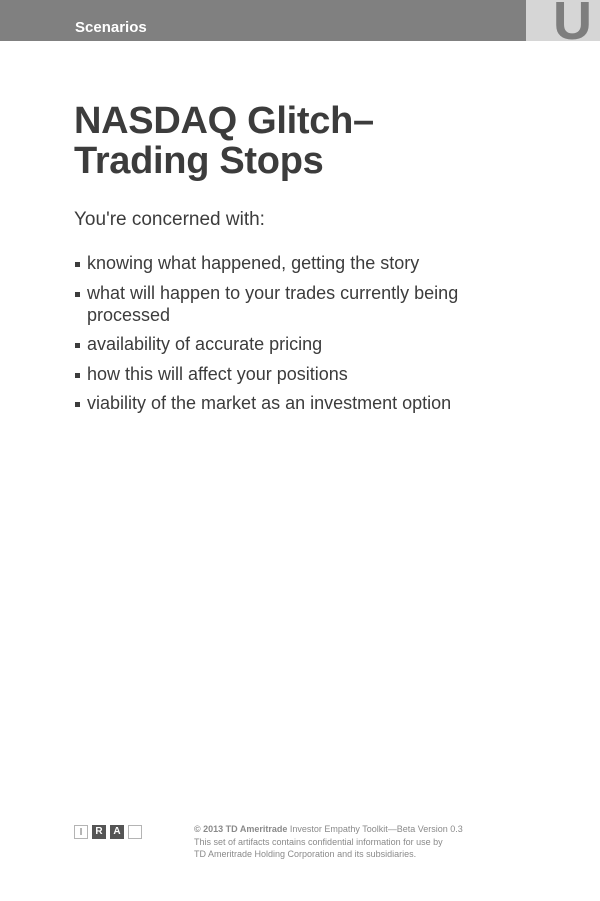 This screenshot has height=901, width=600. I want to click on list-item: how this will affect your positions, so click(284, 374).